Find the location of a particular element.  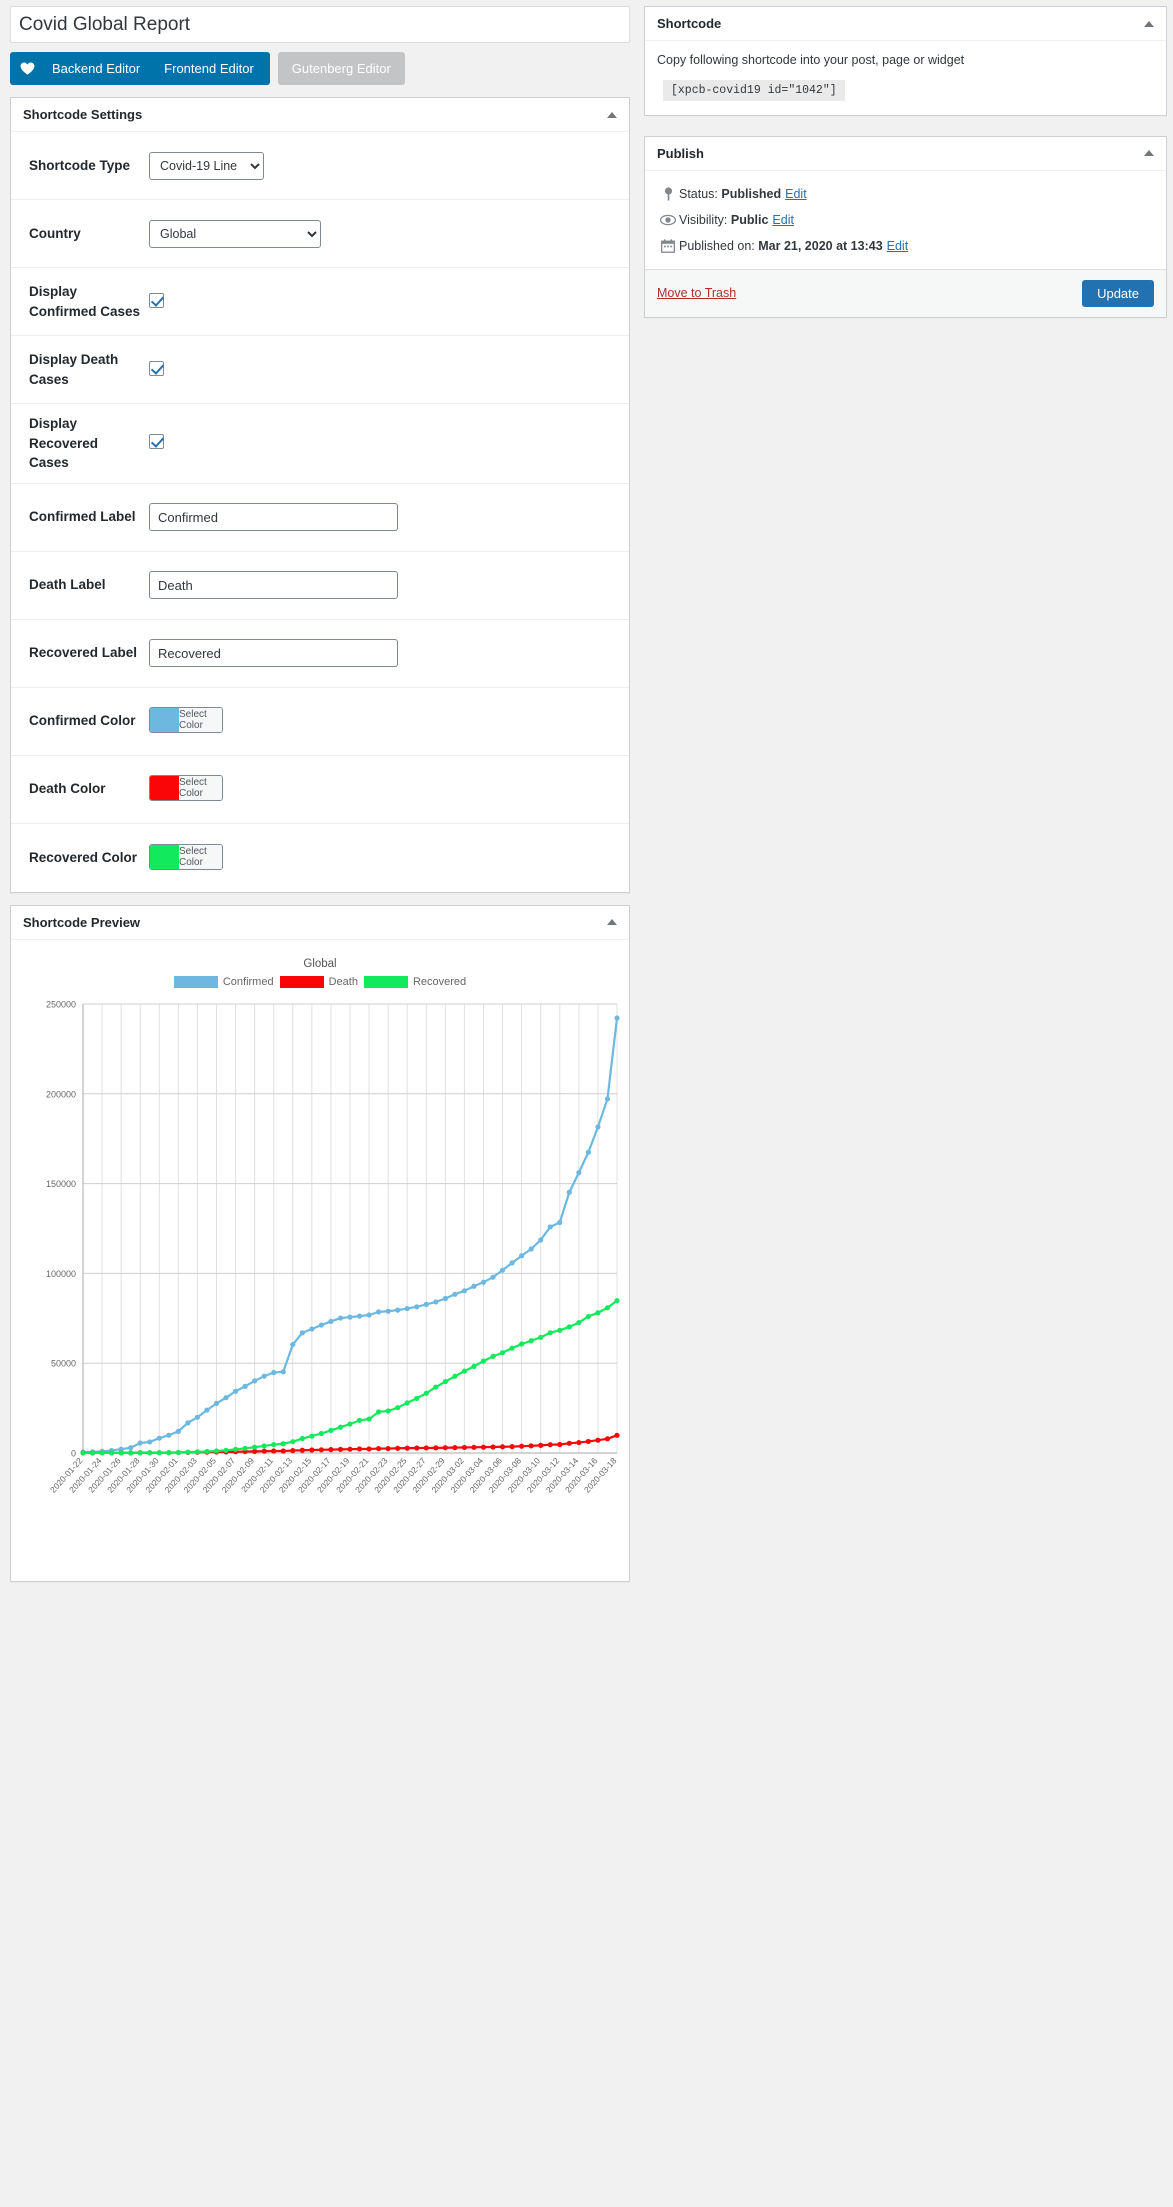

recovered-color-picker: Select Color is located at coordinates (186, 856).